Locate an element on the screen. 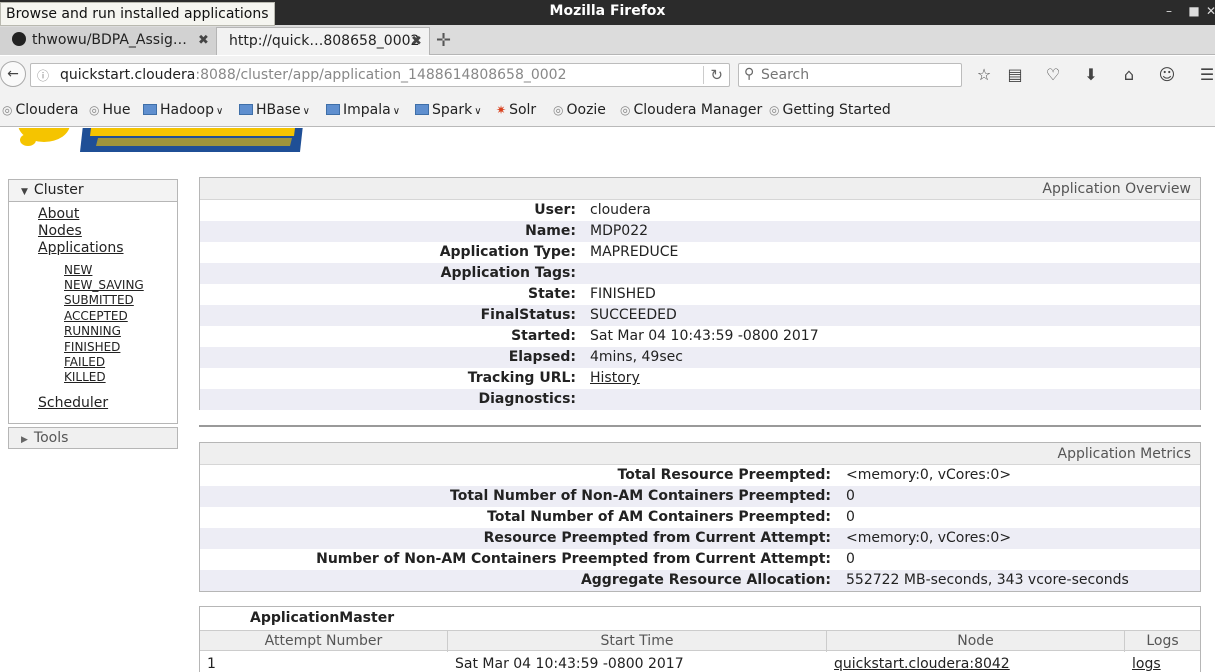  node-link: quickstart.cloudera:8042 is located at coordinates (922, 664).